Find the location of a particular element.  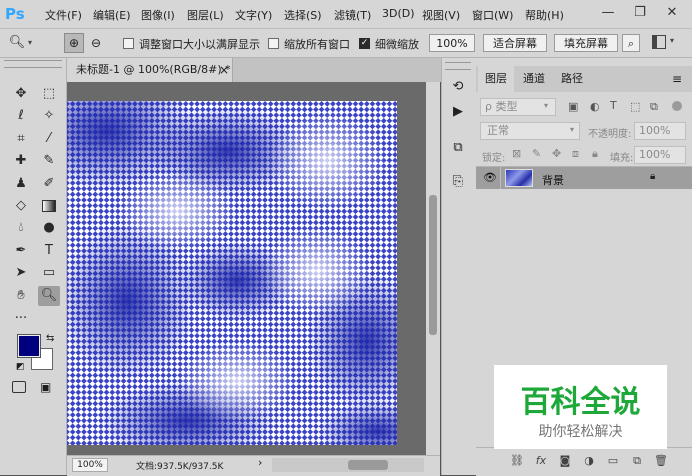

layer-style-fx-icon: fx is located at coordinates (541, 461).